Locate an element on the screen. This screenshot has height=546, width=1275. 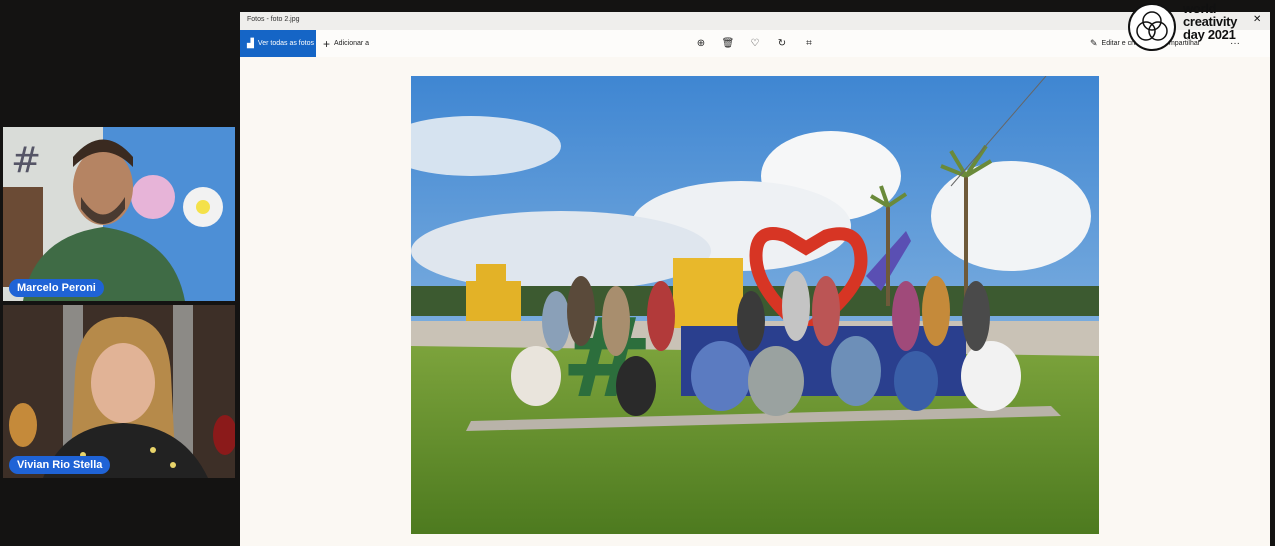
participant-video: # is located at coordinates (119, 214).